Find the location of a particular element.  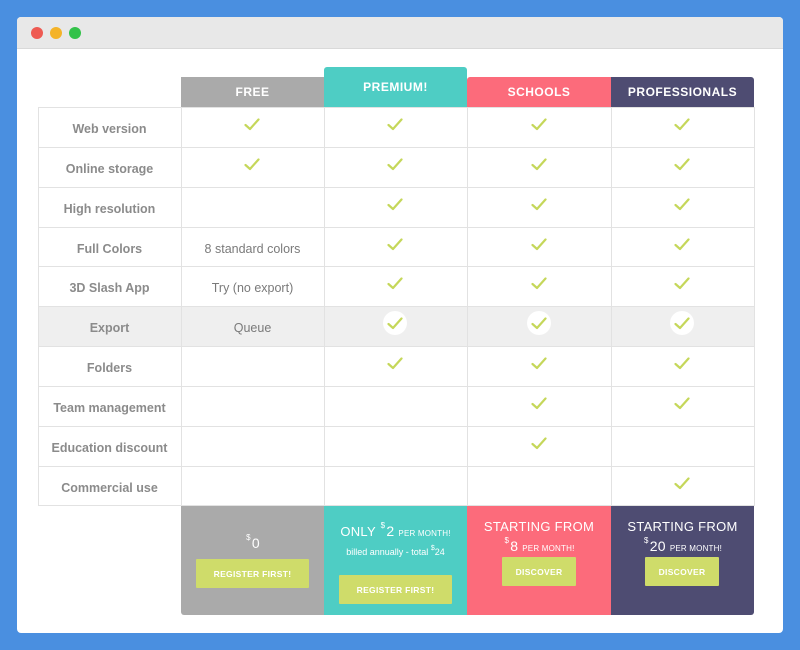

price-amount: 2 is located at coordinates (390, 531).